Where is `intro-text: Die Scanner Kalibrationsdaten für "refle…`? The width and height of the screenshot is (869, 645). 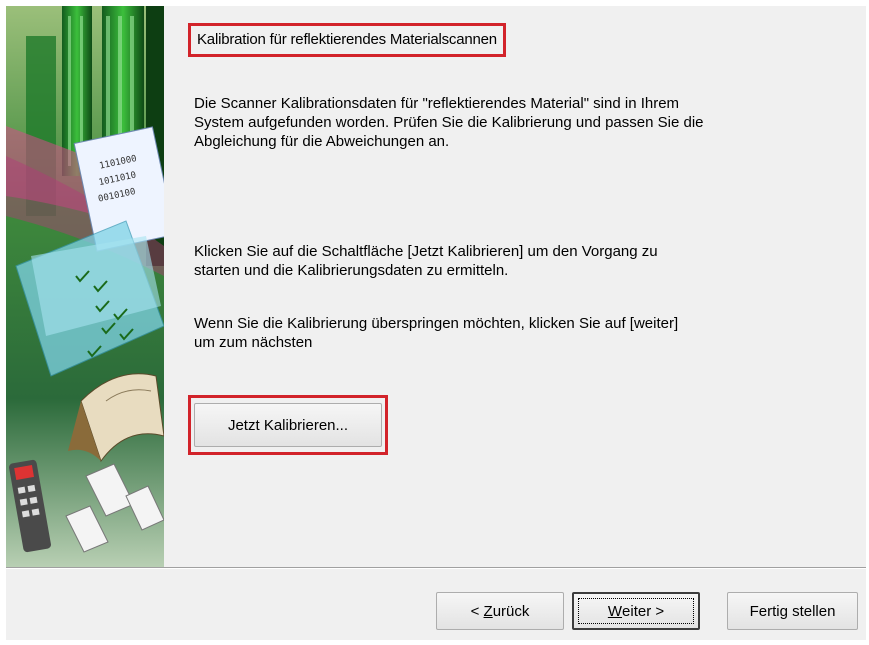
intro-text: Die Scanner Kalibrationsdaten für "refle… is located at coordinates (449, 122).